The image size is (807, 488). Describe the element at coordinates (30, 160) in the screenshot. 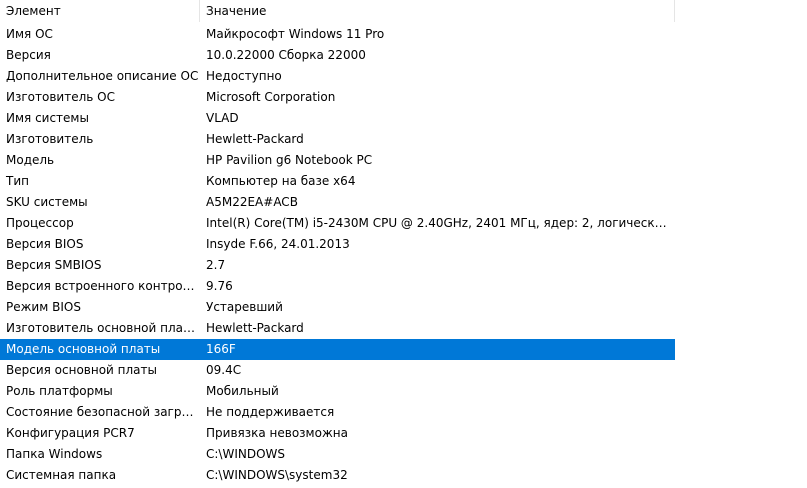

I see `row-element-cell: Модель` at that location.